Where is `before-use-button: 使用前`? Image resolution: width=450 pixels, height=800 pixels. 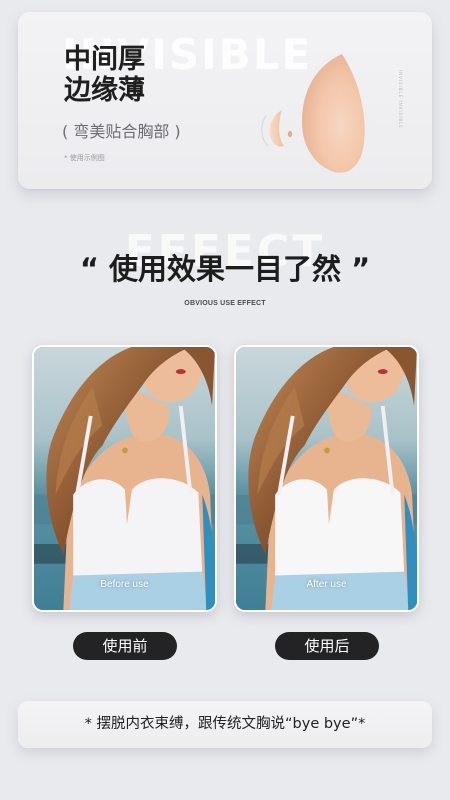 before-use-button: 使用前 is located at coordinates (125, 646).